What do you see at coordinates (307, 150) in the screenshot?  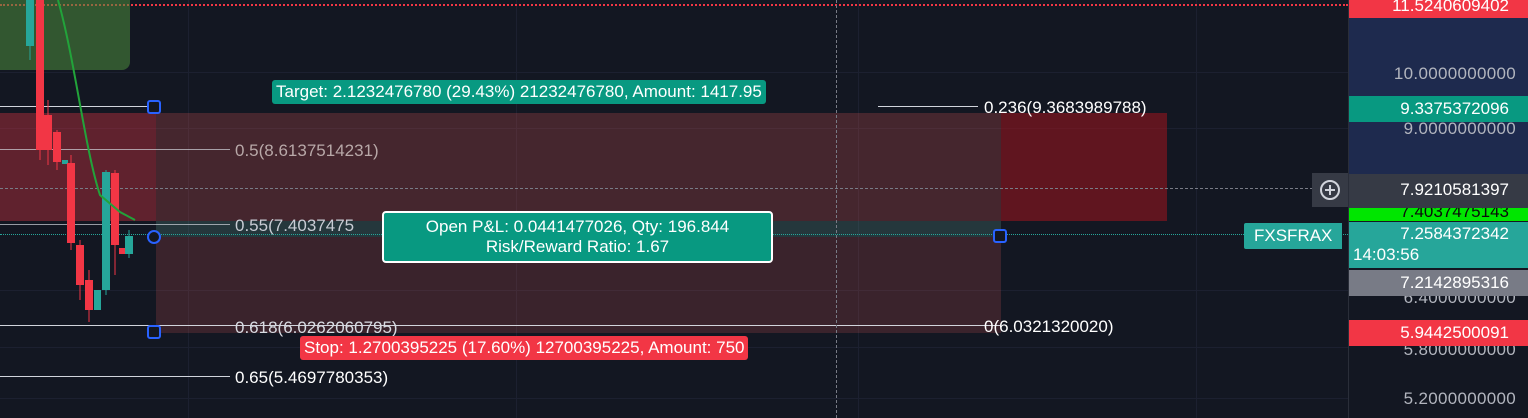 I see `fib-level-05: 0.5(8.6137514231)` at bounding box center [307, 150].